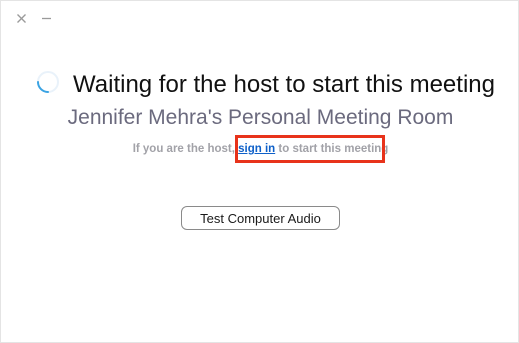  I want to click on minimize-icon, so click(46, 18).